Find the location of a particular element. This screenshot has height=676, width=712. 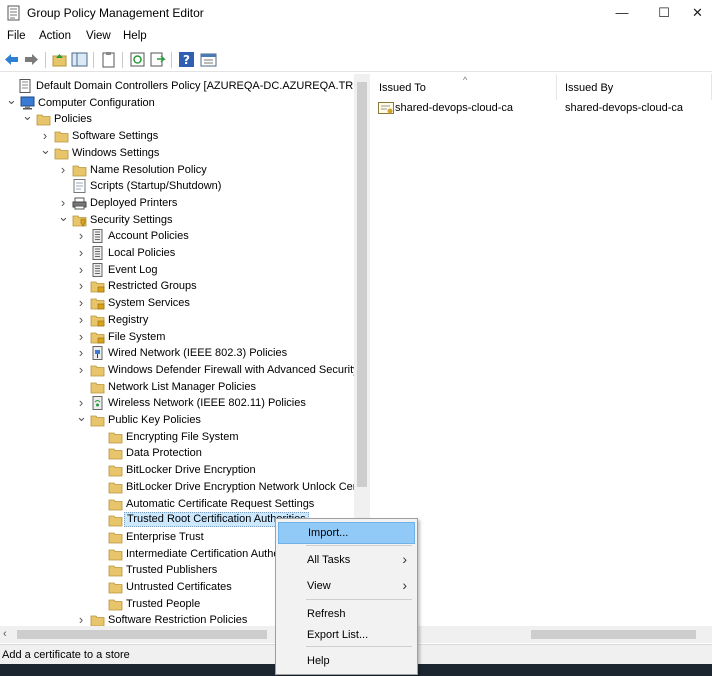

tree-item-label: Account Policies is located at coordinates (148, 236).